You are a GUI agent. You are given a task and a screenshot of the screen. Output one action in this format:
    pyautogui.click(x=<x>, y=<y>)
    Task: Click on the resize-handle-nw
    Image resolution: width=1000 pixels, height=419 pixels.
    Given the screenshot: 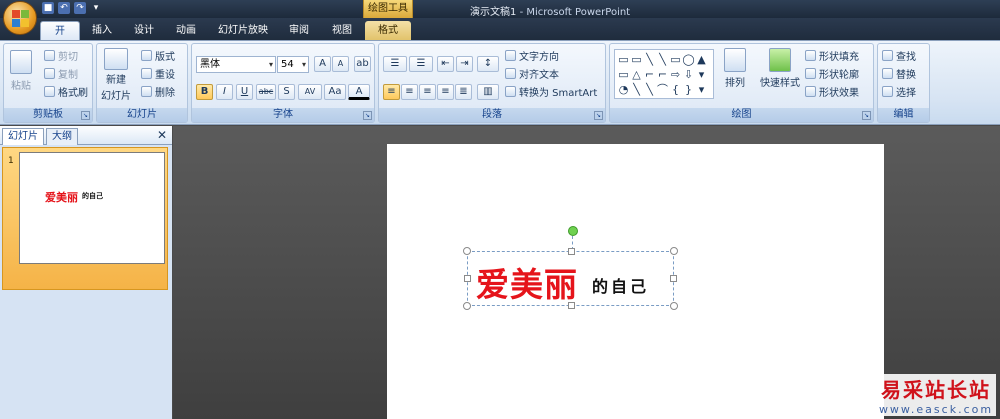 What is the action you would take?
    pyautogui.click(x=467, y=251)
    